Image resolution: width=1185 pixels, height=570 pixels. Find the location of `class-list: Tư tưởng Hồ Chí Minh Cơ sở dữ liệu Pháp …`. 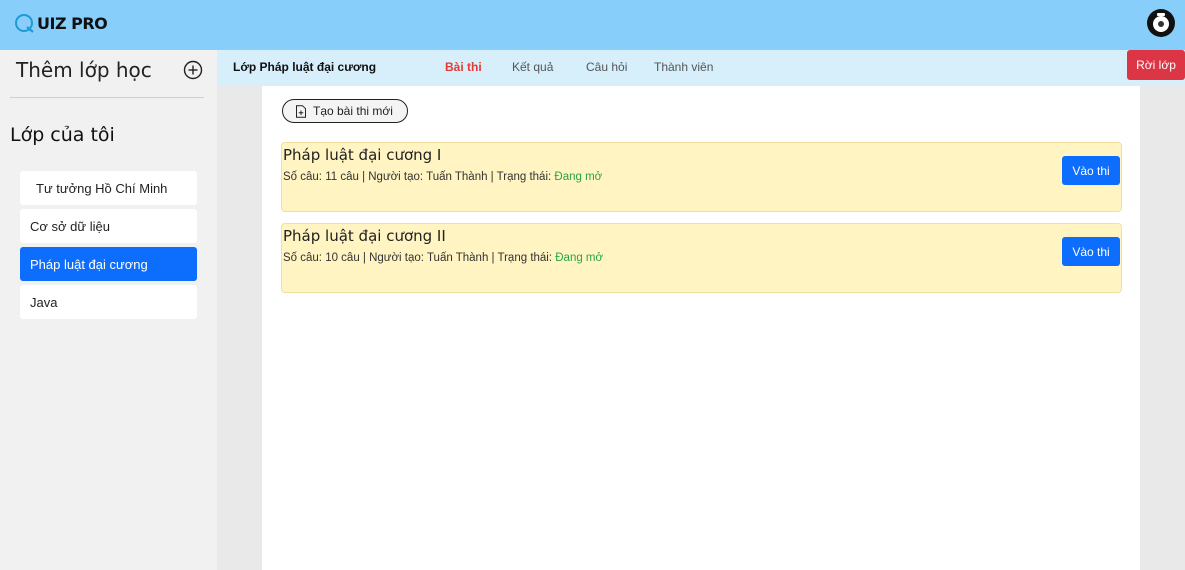

class-list: Tư tưởng Hồ Chí Minh Cơ sở dữ liệu Pháp … is located at coordinates (108, 247).